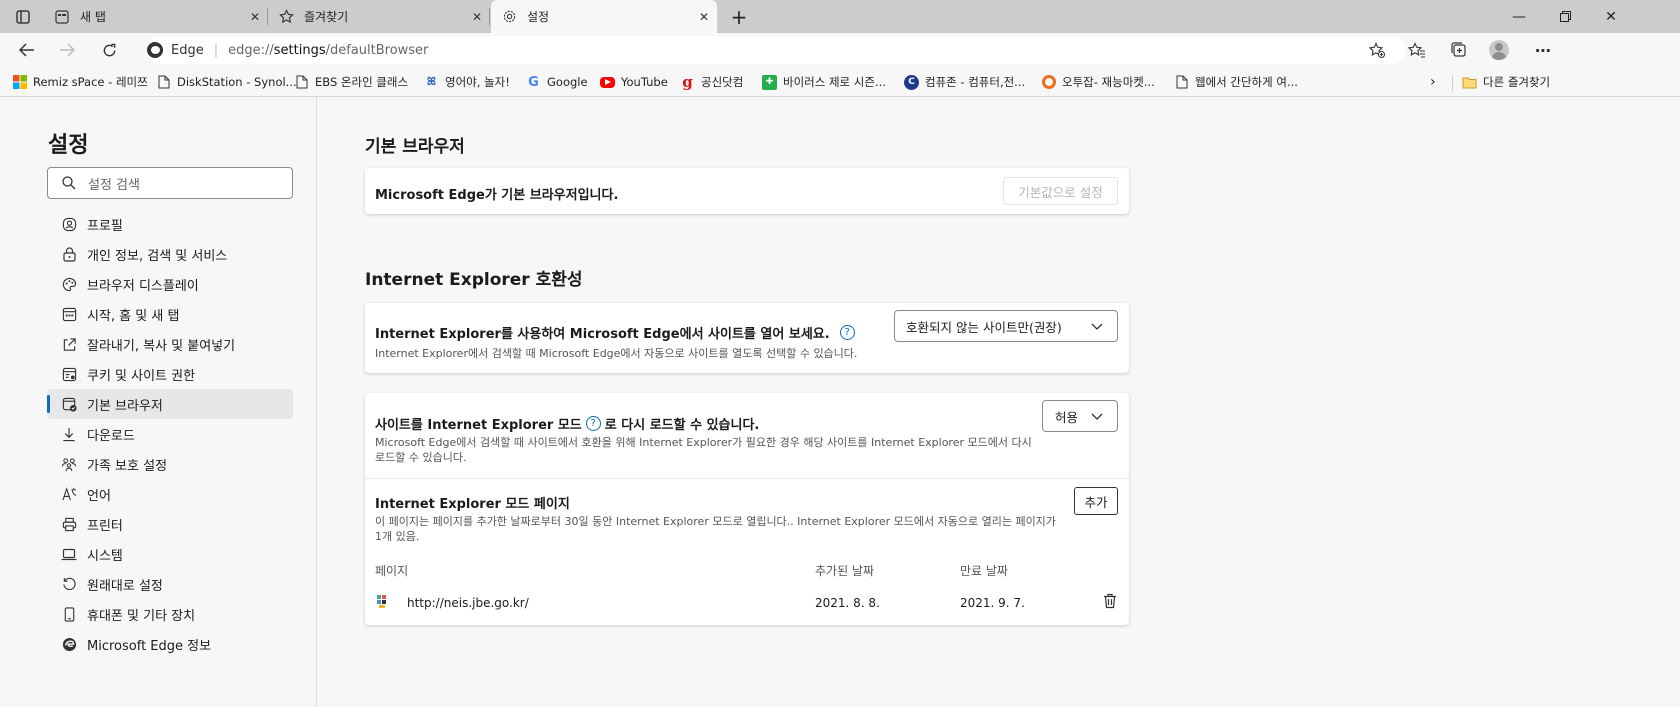 This screenshot has width=1680, height=707. Describe the element at coordinates (776, 50) in the screenshot. I see `address-bar: Edge | edge://settings/defaultBrowser` at that location.